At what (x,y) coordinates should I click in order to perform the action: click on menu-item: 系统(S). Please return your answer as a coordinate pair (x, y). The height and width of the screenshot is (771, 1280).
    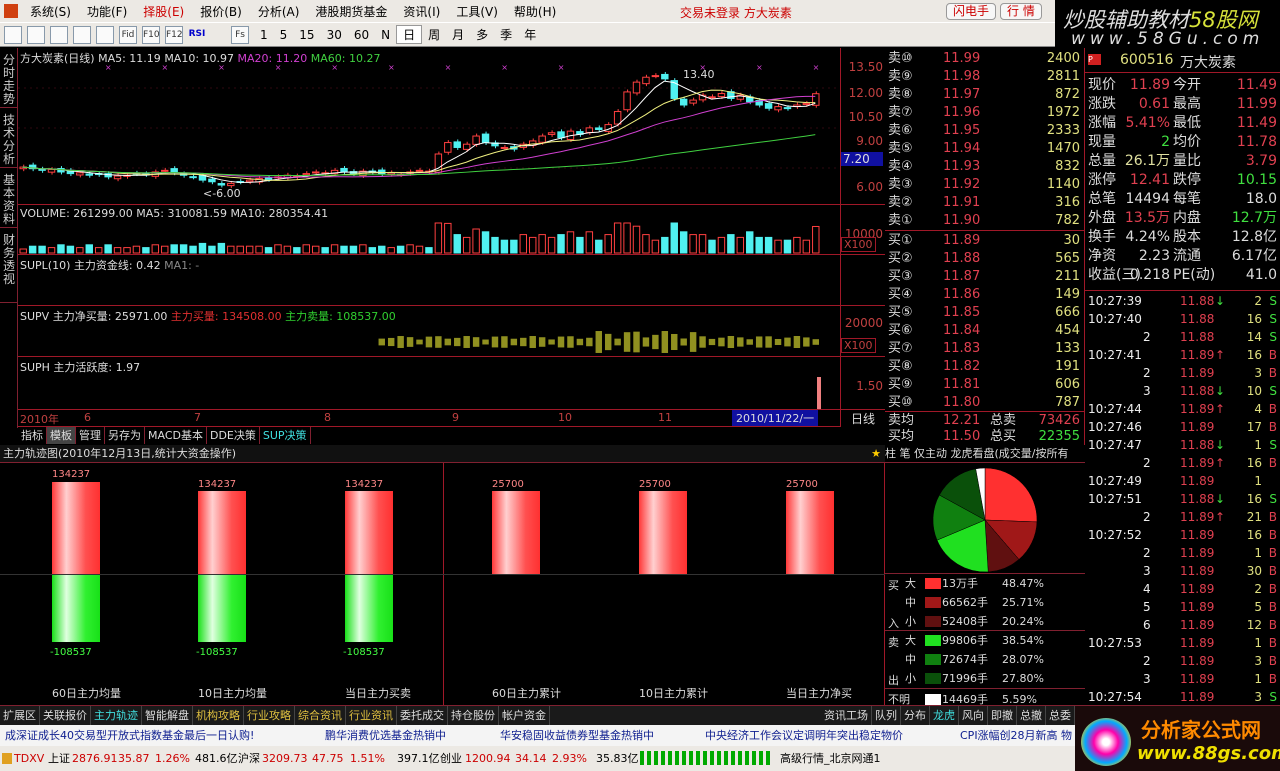
    Looking at the image, I should click on (50, 11).